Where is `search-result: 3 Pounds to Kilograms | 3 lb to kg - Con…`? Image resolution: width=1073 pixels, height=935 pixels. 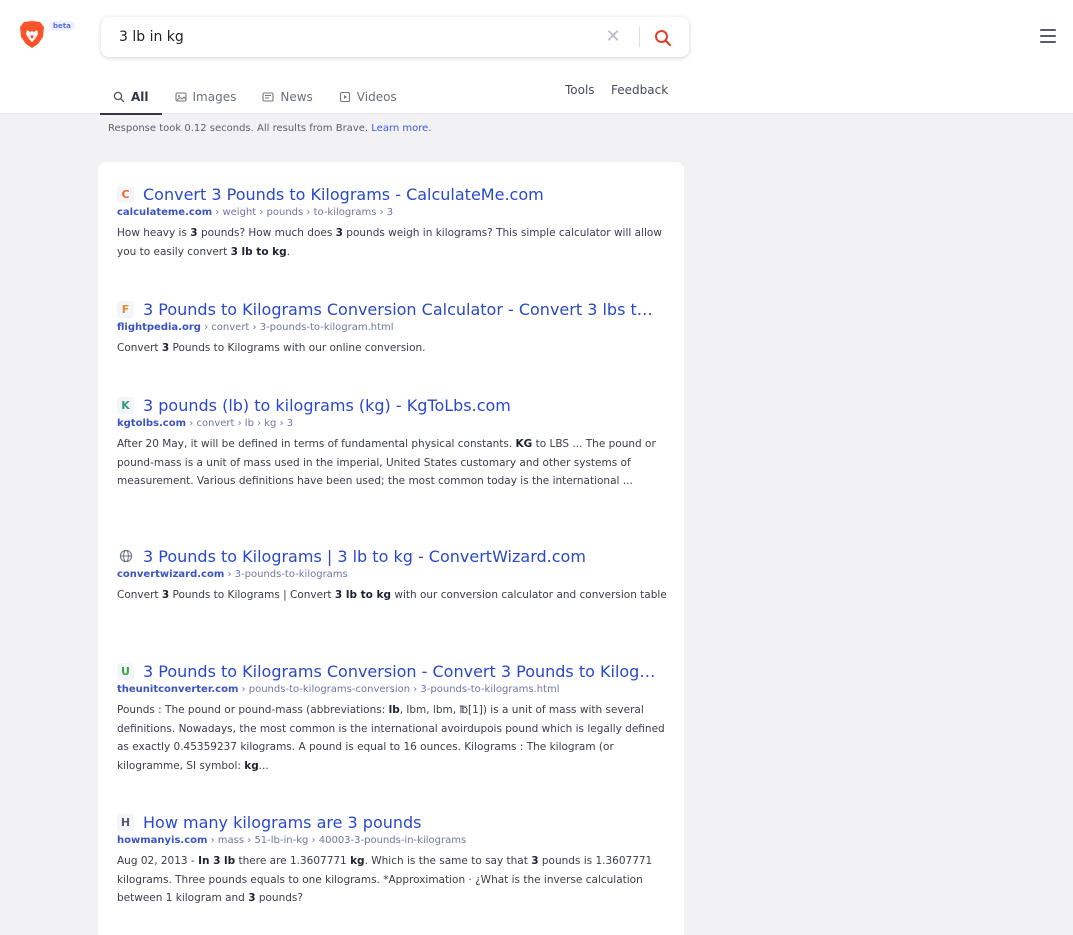 search-result: 3 Pounds to Kilograms | 3 lb to kg - Con… is located at coordinates (392, 574).